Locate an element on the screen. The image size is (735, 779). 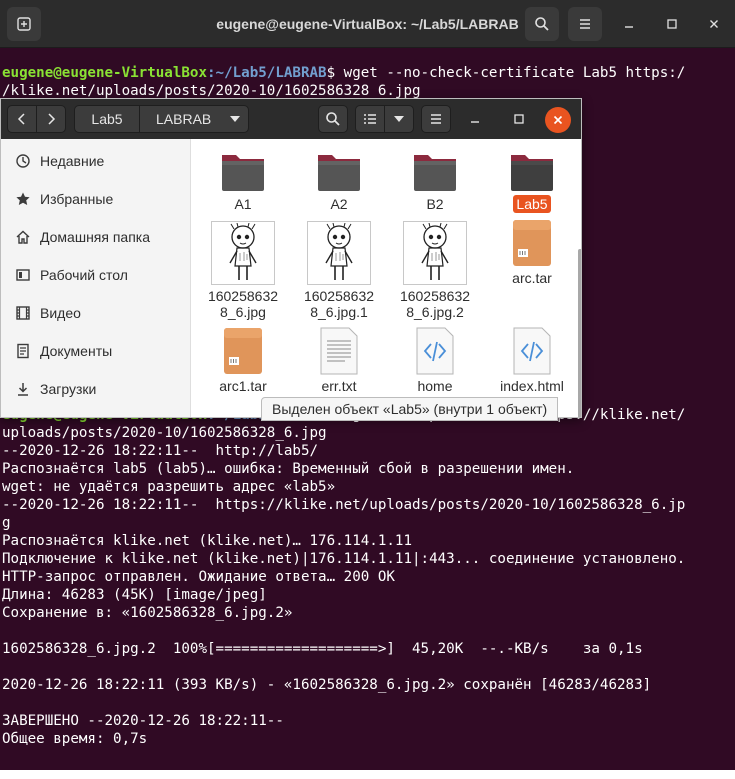
file-item-label: 1602586328_6.jpg is located at coordinates (243, 304).